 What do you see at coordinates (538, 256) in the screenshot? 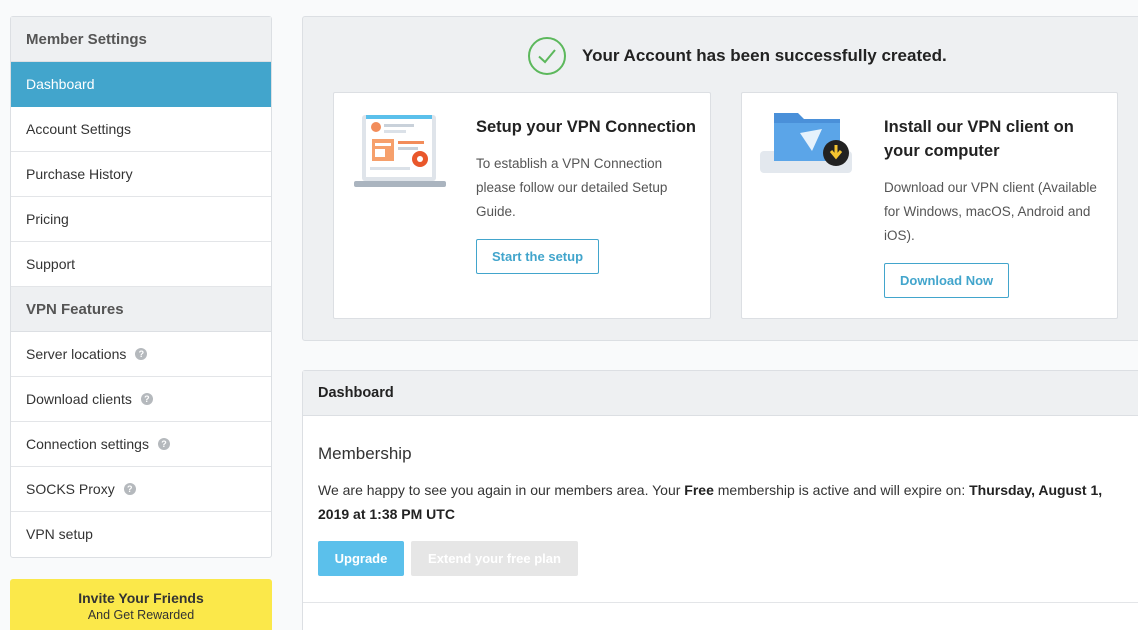
I see `start-setup-button: Start the setup` at bounding box center [538, 256].